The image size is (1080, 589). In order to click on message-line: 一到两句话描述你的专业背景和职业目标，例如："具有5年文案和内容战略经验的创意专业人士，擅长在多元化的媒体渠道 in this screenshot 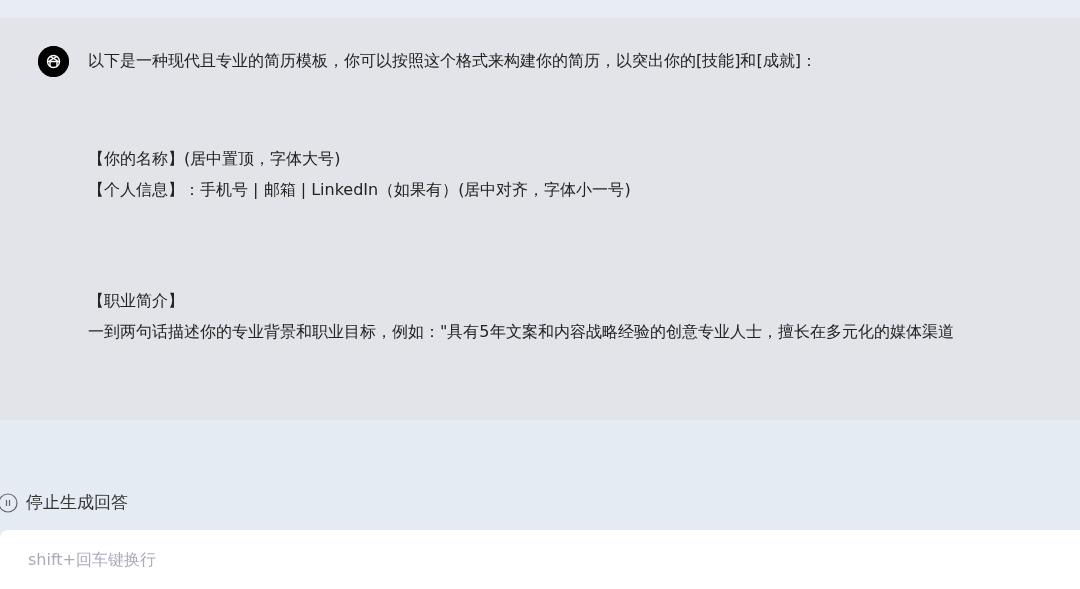, I will do `click(521, 332)`.